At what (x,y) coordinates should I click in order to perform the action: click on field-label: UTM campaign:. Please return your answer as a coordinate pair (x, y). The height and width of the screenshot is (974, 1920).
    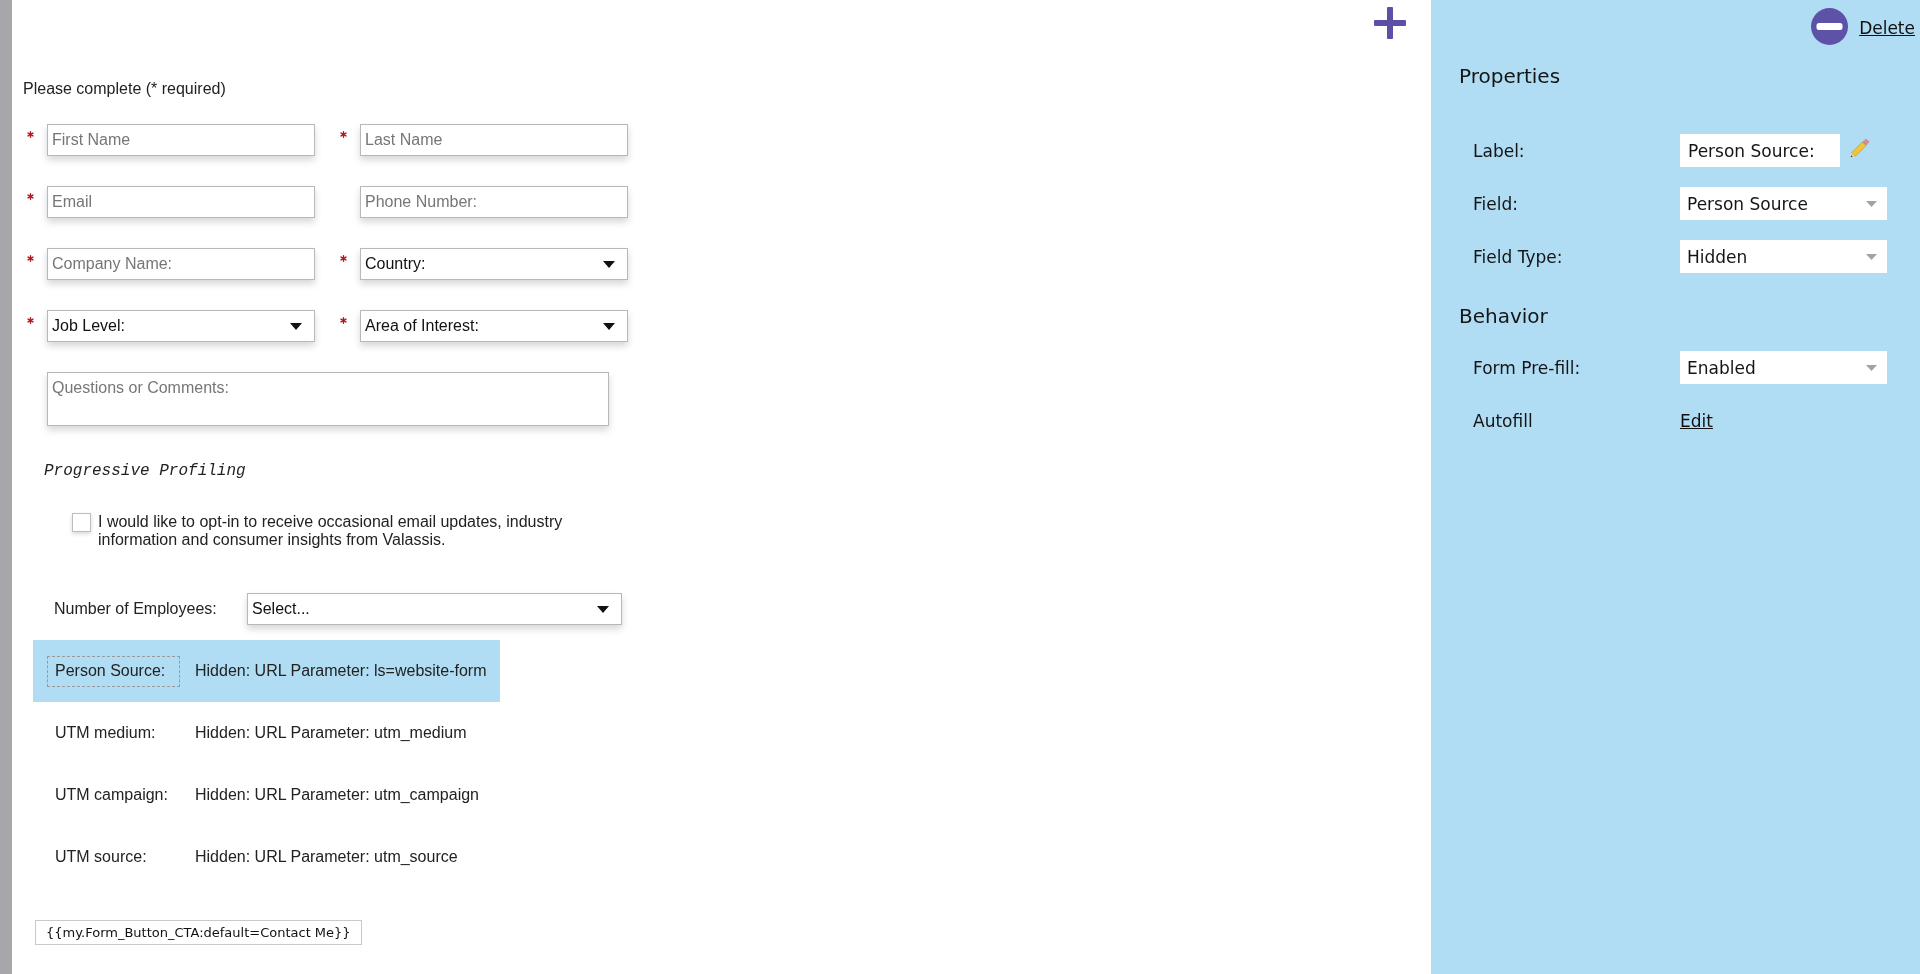
    Looking at the image, I should click on (111, 795).